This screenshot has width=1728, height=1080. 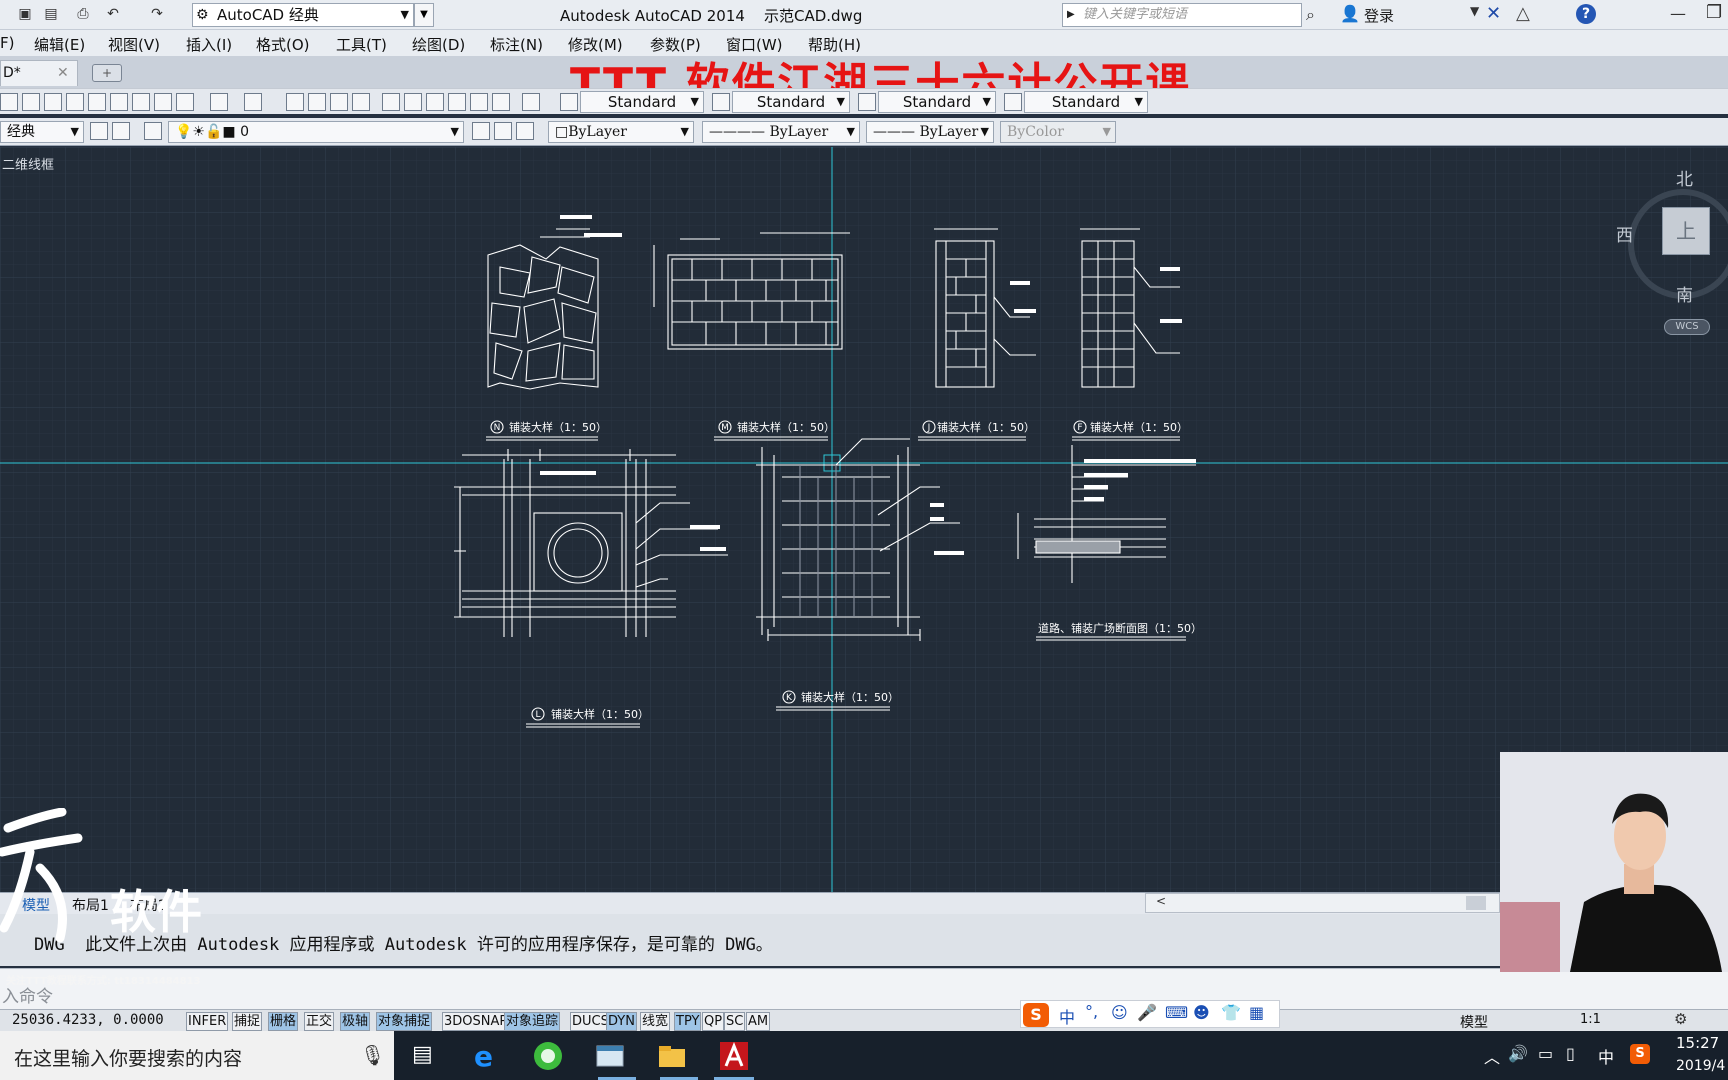 What do you see at coordinates (1147, 1012) in the screenshot?
I see `microphone-icon: 🎤` at bounding box center [1147, 1012].